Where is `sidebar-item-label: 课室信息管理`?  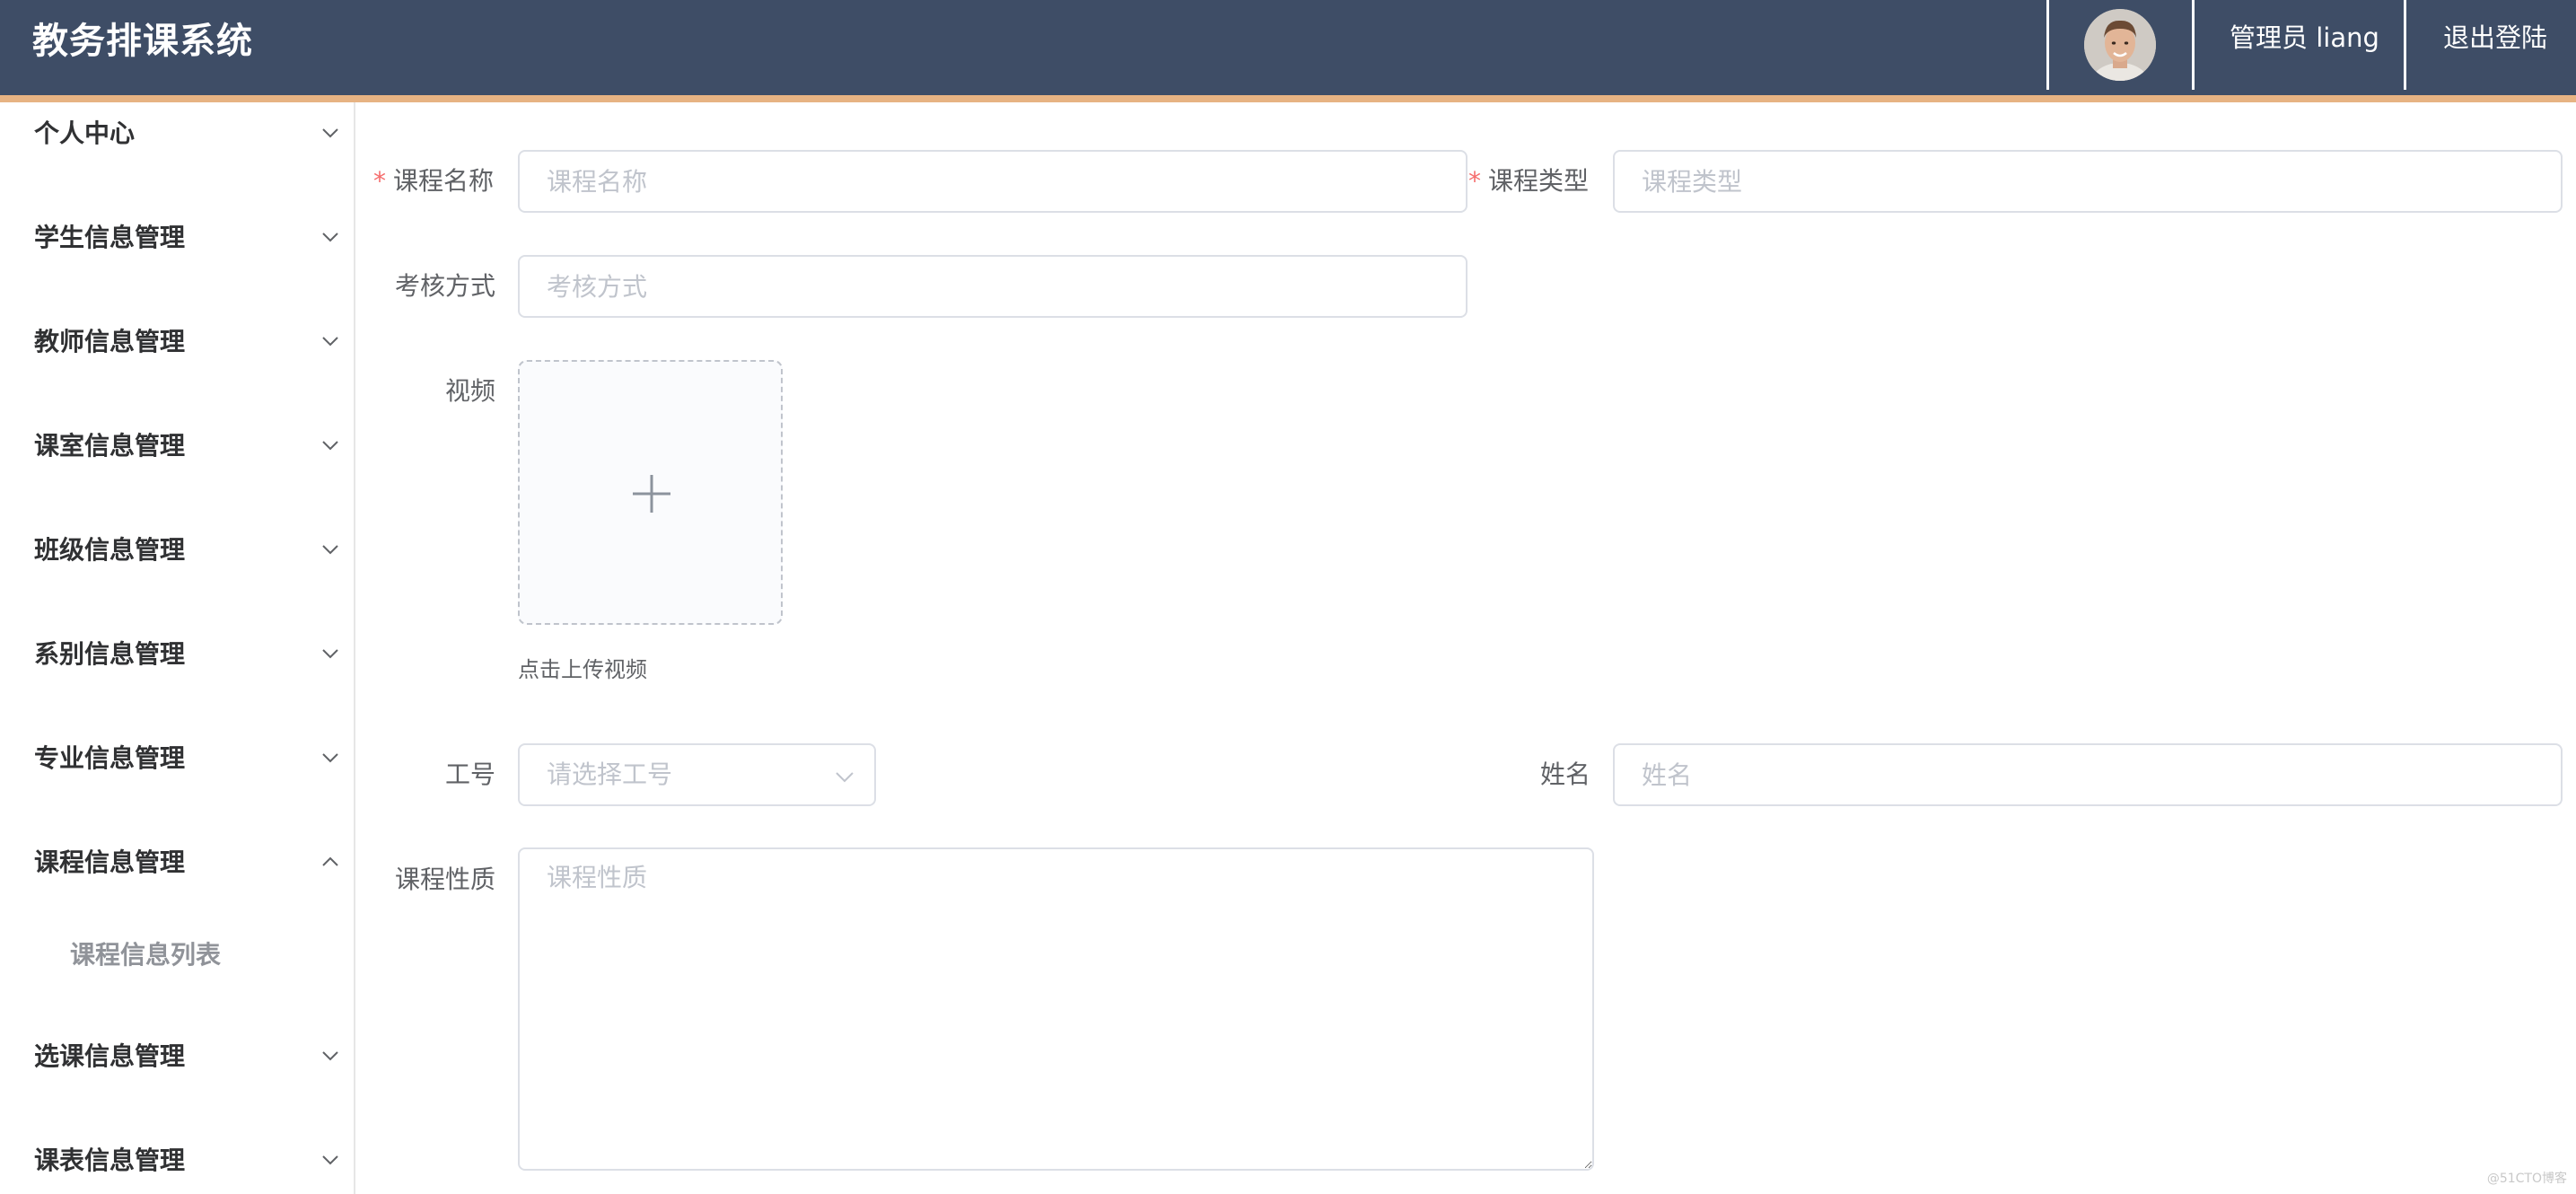 sidebar-item-label: 课室信息管理 is located at coordinates (110, 446).